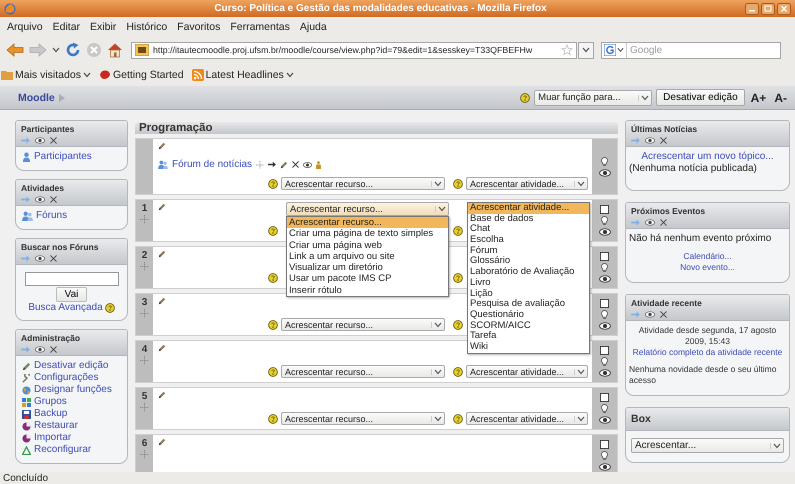 This screenshot has width=795, height=484. I want to click on search-engine-button, so click(614, 50).